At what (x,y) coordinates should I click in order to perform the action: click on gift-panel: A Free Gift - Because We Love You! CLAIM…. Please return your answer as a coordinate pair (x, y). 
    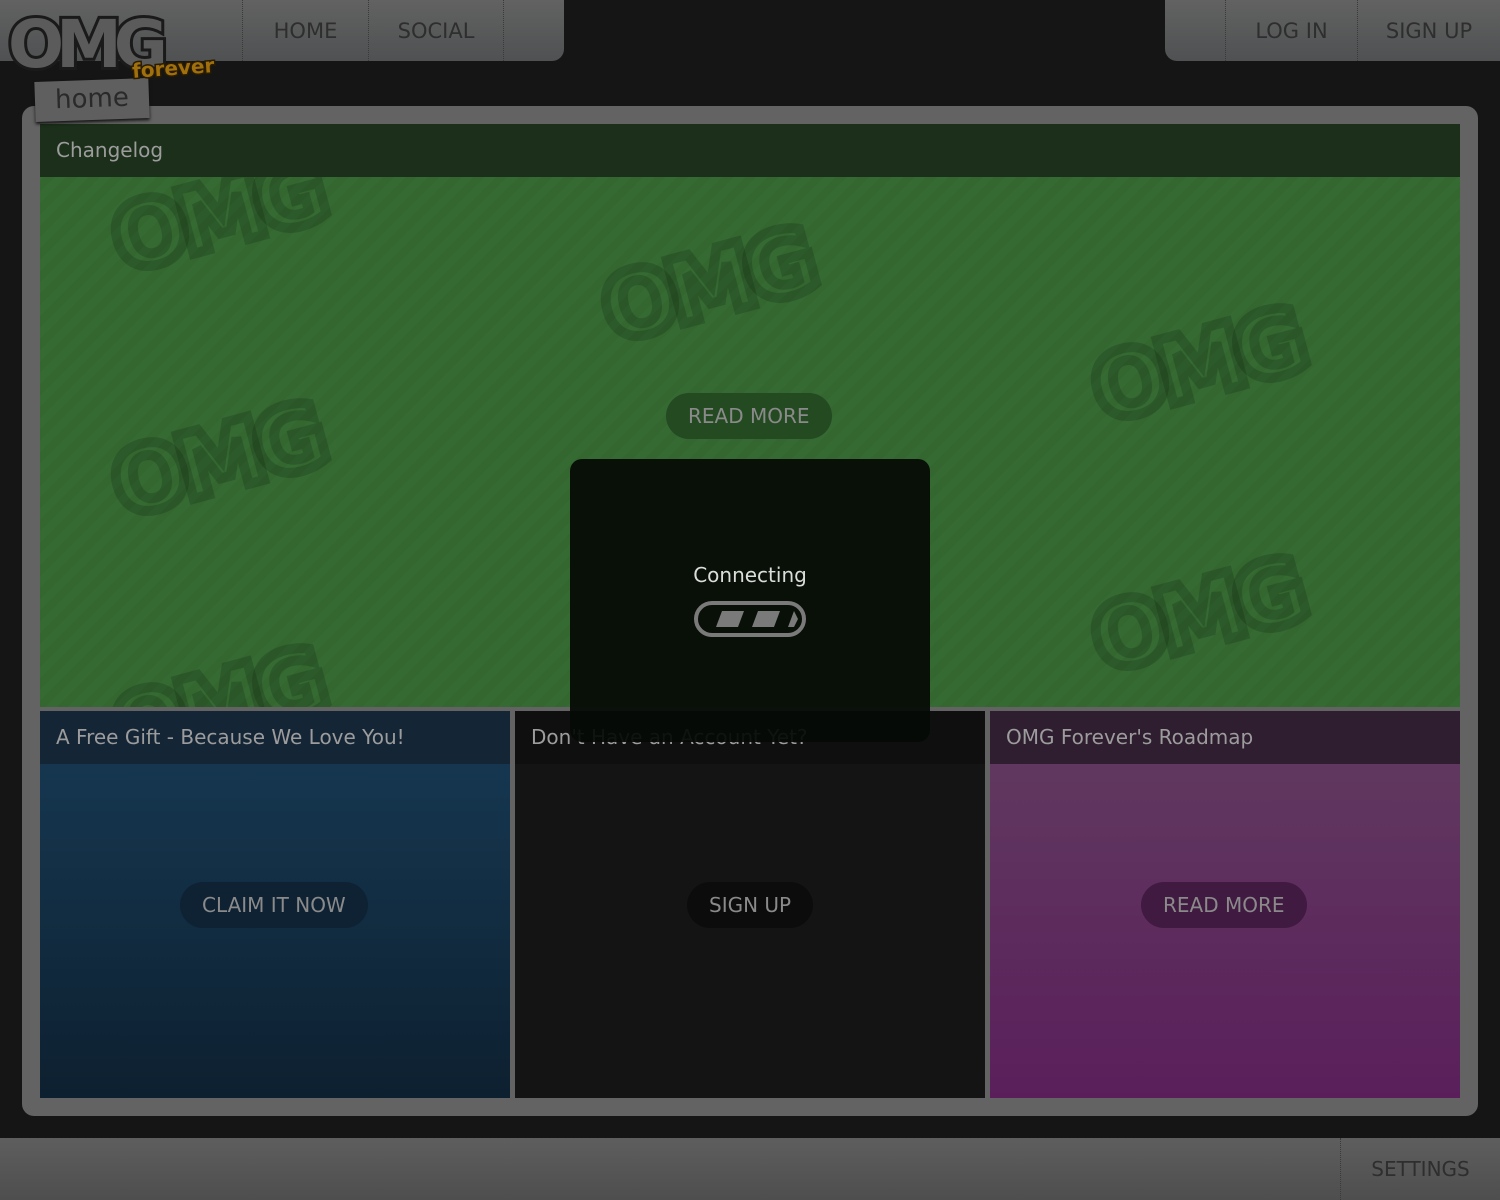
    Looking at the image, I should click on (275, 904).